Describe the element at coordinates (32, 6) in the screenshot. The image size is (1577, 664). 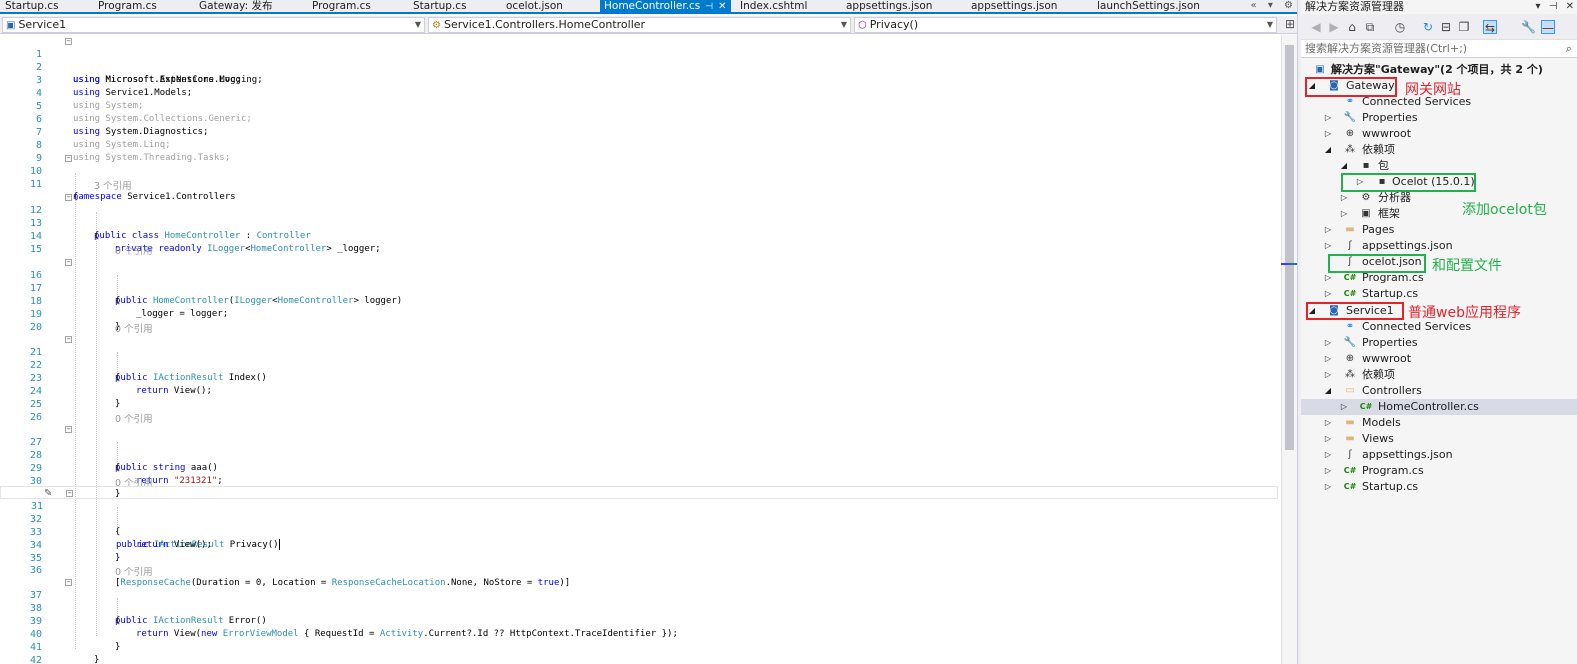
I see `tab-startup-cs: Startup.cs` at that location.